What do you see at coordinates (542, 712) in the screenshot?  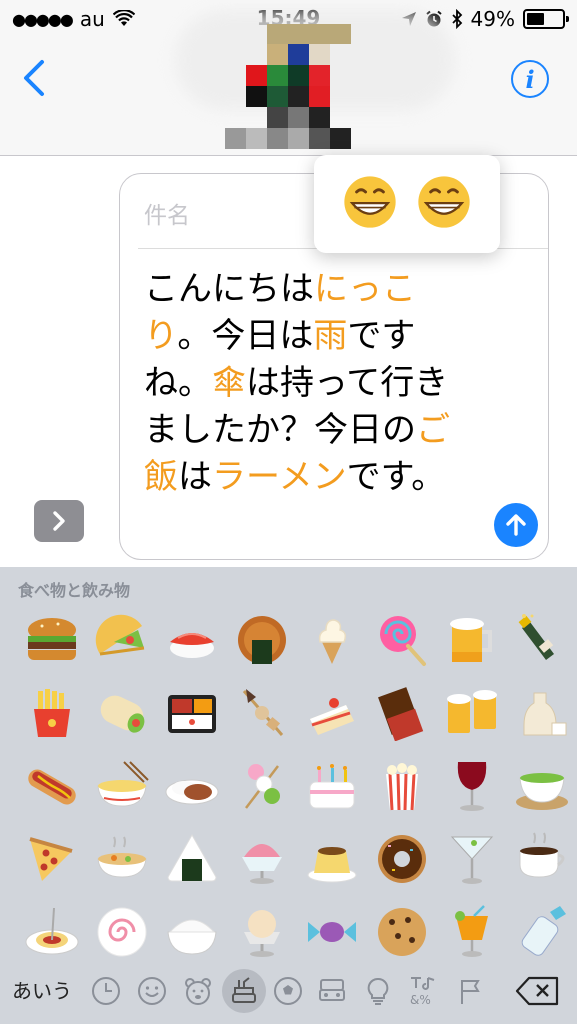 I see `sake-key` at bounding box center [542, 712].